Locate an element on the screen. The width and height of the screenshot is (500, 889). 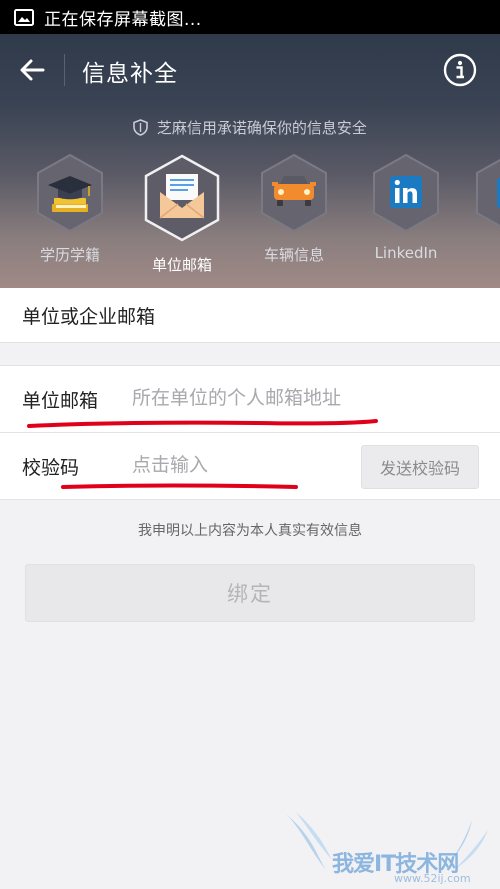
graduation-cap-icon is located at coordinates (70, 193).